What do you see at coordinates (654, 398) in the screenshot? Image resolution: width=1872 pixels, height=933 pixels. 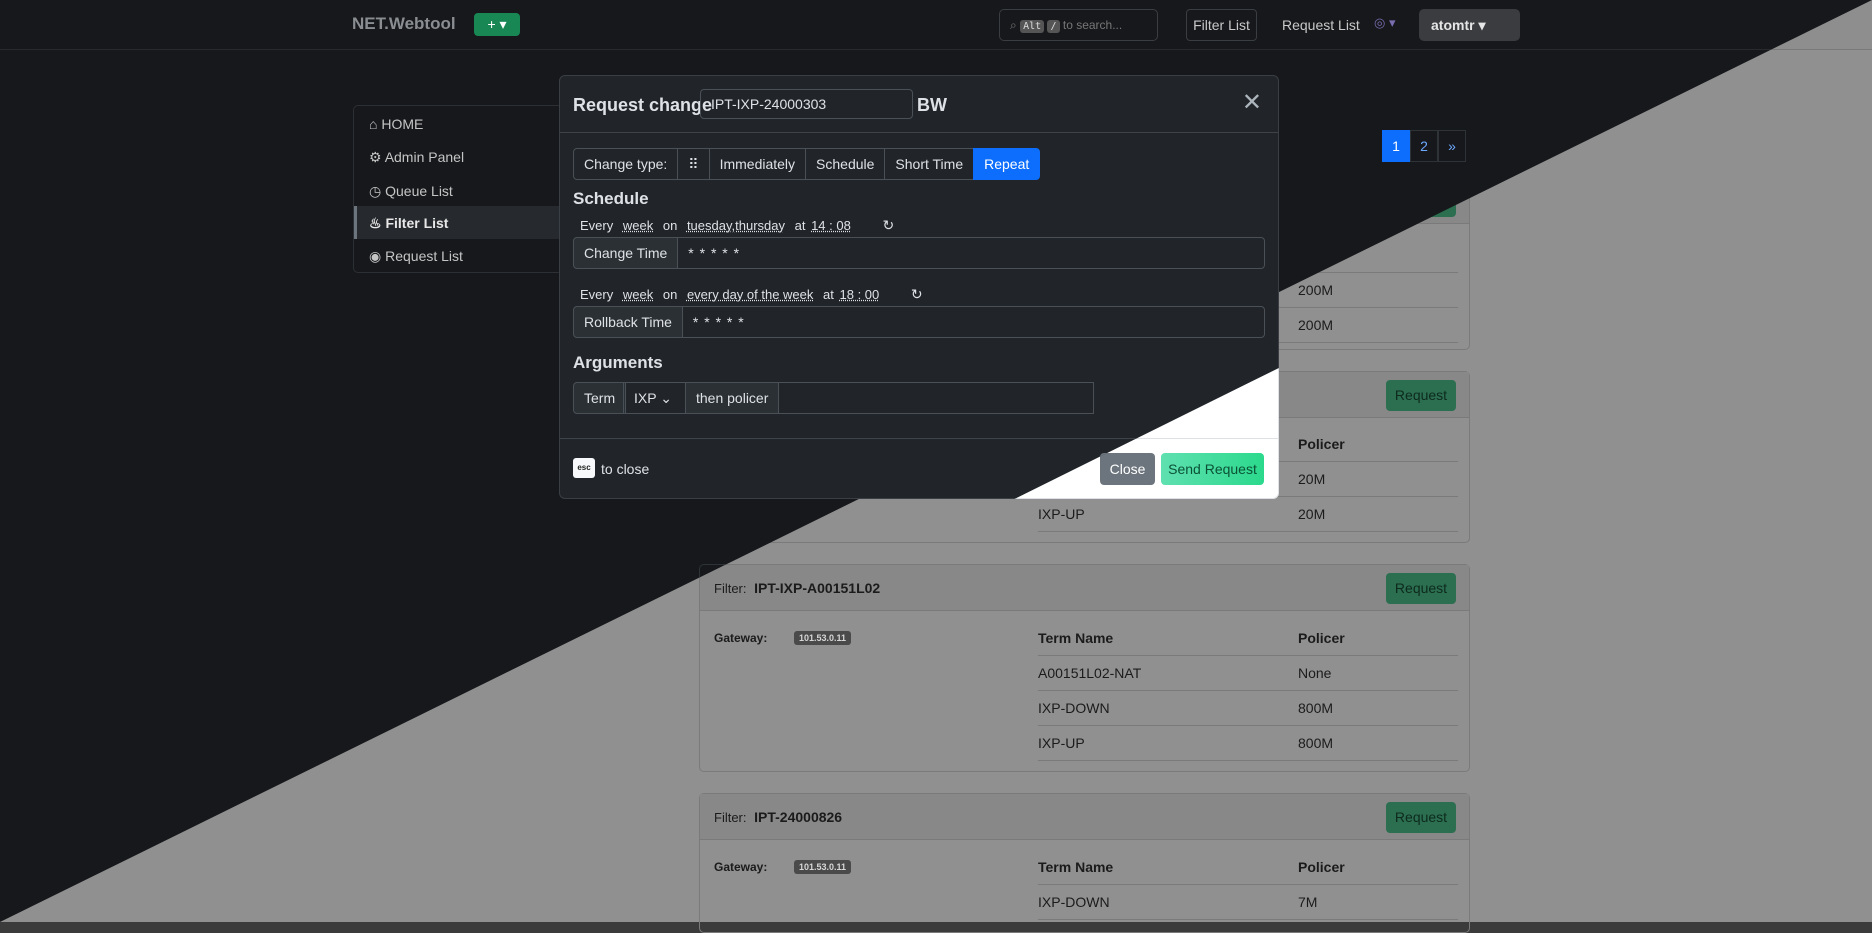 I see `term-select: IXP ⌄` at bounding box center [654, 398].